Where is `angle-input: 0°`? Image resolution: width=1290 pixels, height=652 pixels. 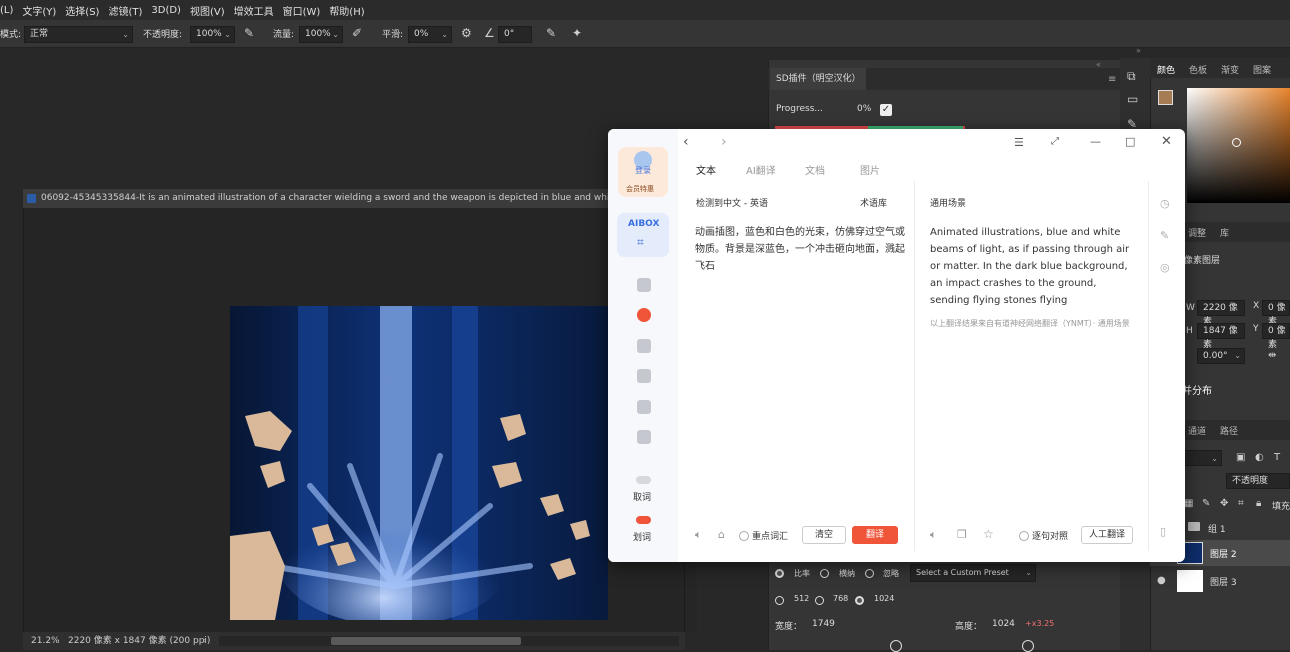
angle-input: 0° is located at coordinates (515, 34).